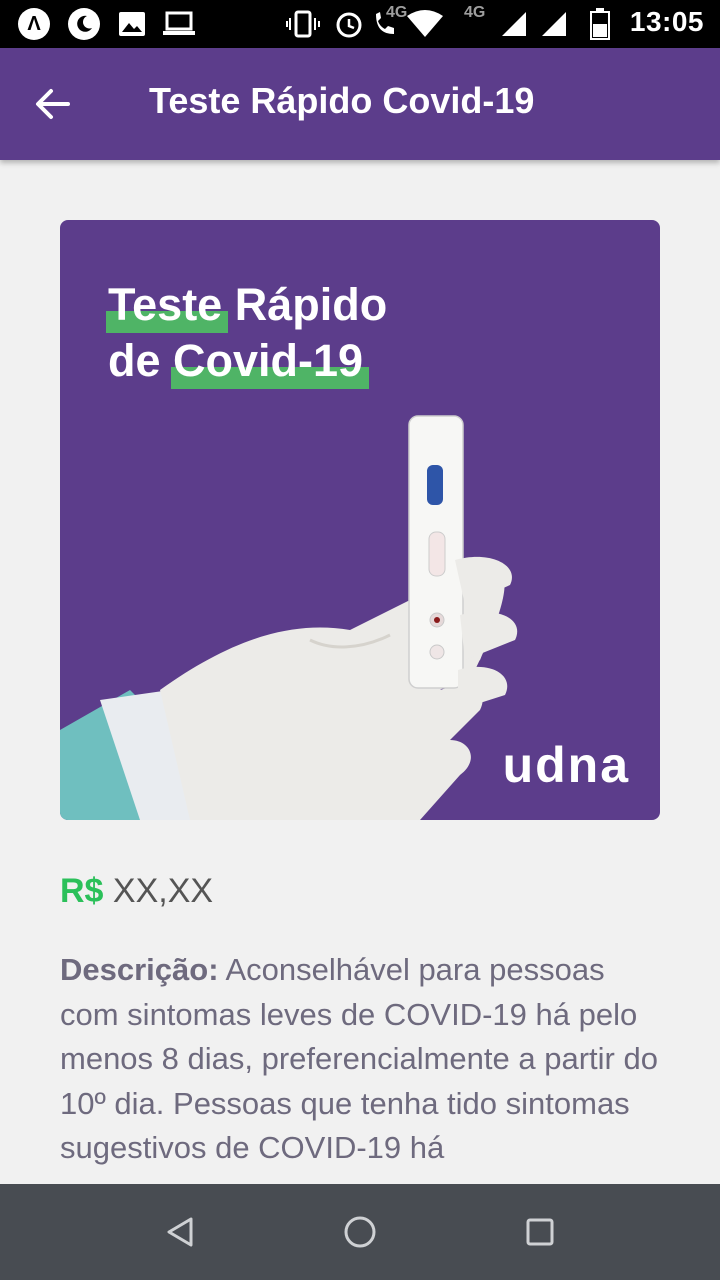  Describe the element at coordinates (303, 24) in the screenshot. I see `vibrate-icon` at that location.